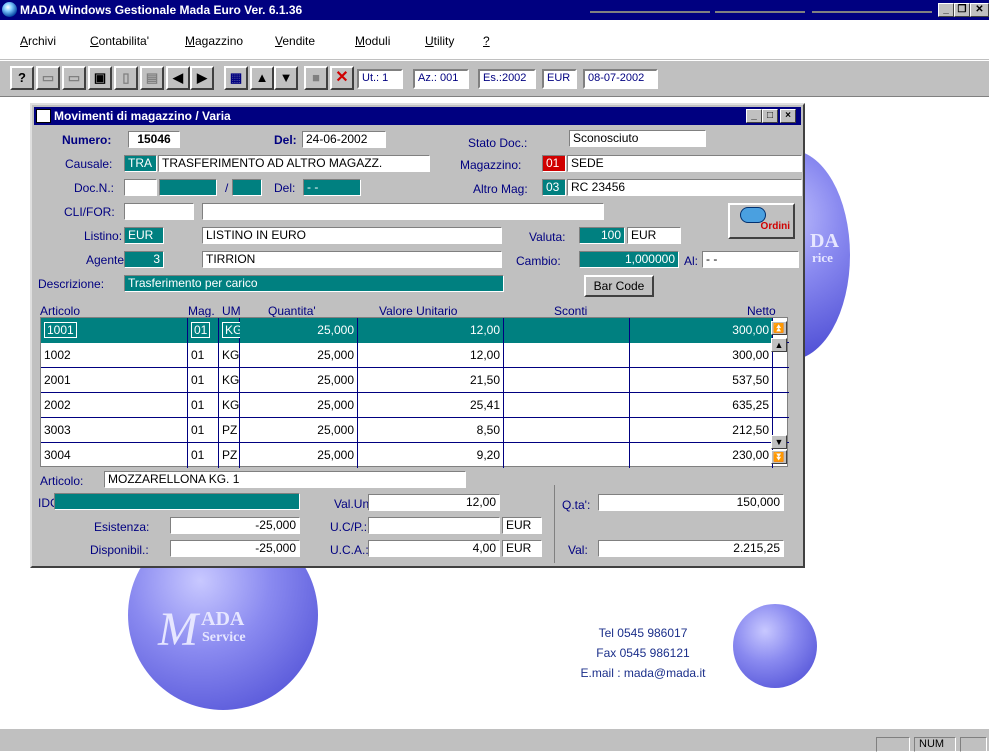 This screenshot has height=752, width=989. Describe the element at coordinates (140, 163) in the screenshot. I see `causale-code-field: TRA` at that location.